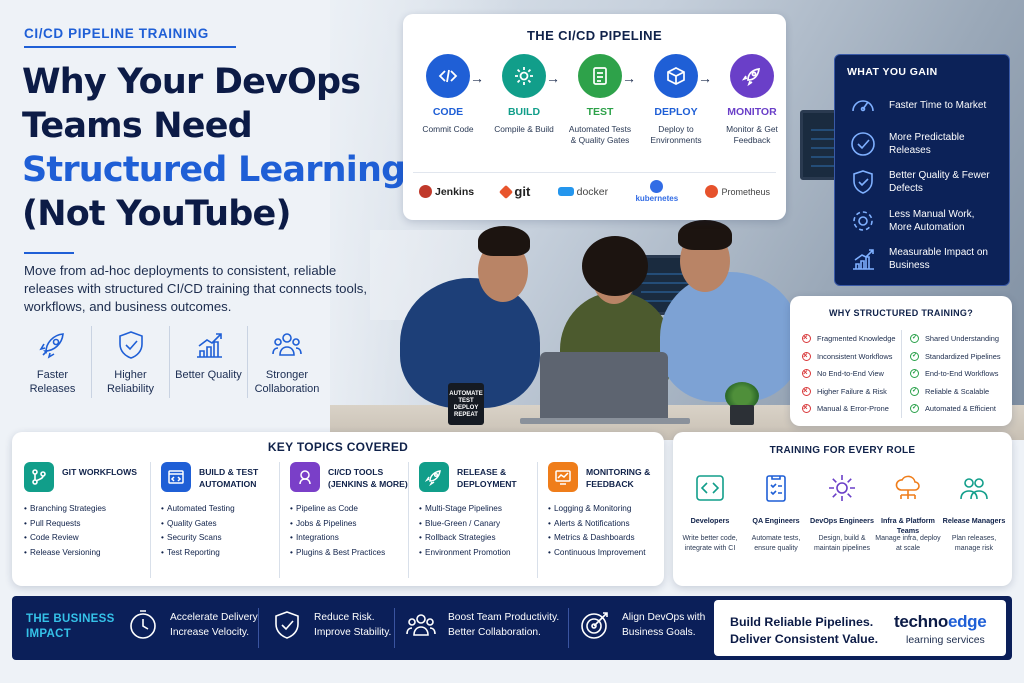  Describe the element at coordinates (712, 191) in the screenshot. I see `prometheus-icon` at that location.